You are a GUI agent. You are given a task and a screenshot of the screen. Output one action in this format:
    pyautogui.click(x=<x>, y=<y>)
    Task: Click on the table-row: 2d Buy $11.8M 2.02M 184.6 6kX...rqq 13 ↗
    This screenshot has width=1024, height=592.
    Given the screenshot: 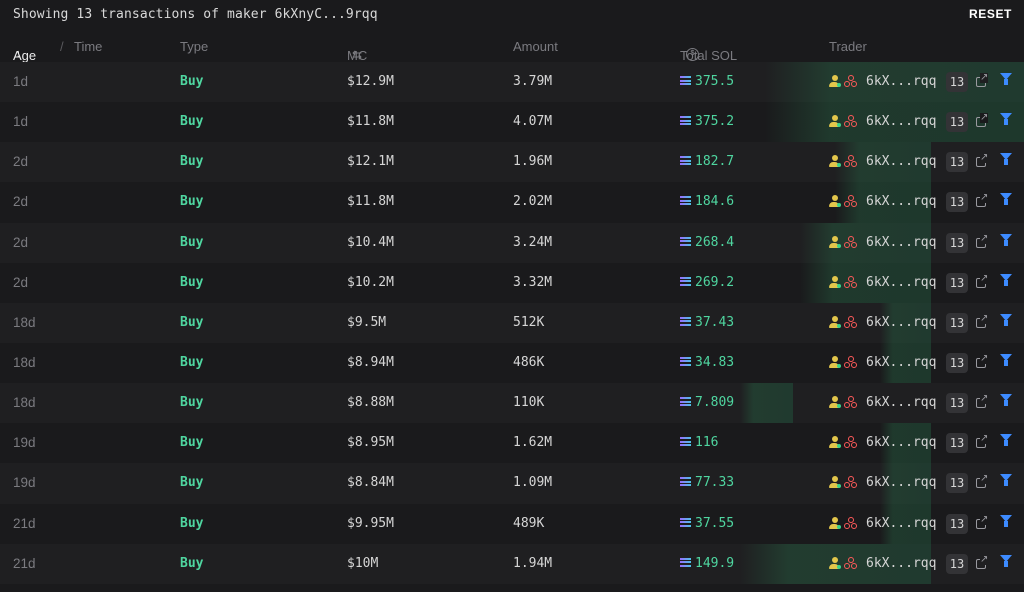 What is the action you would take?
    pyautogui.click(x=512, y=202)
    